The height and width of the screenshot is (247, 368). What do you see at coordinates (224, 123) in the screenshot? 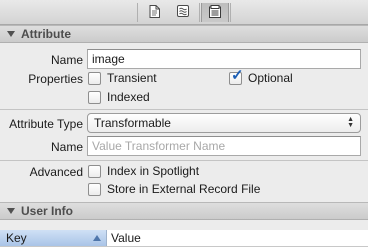
I see `attribute-type-popup: Transformable ▲ ▼` at bounding box center [224, 123].